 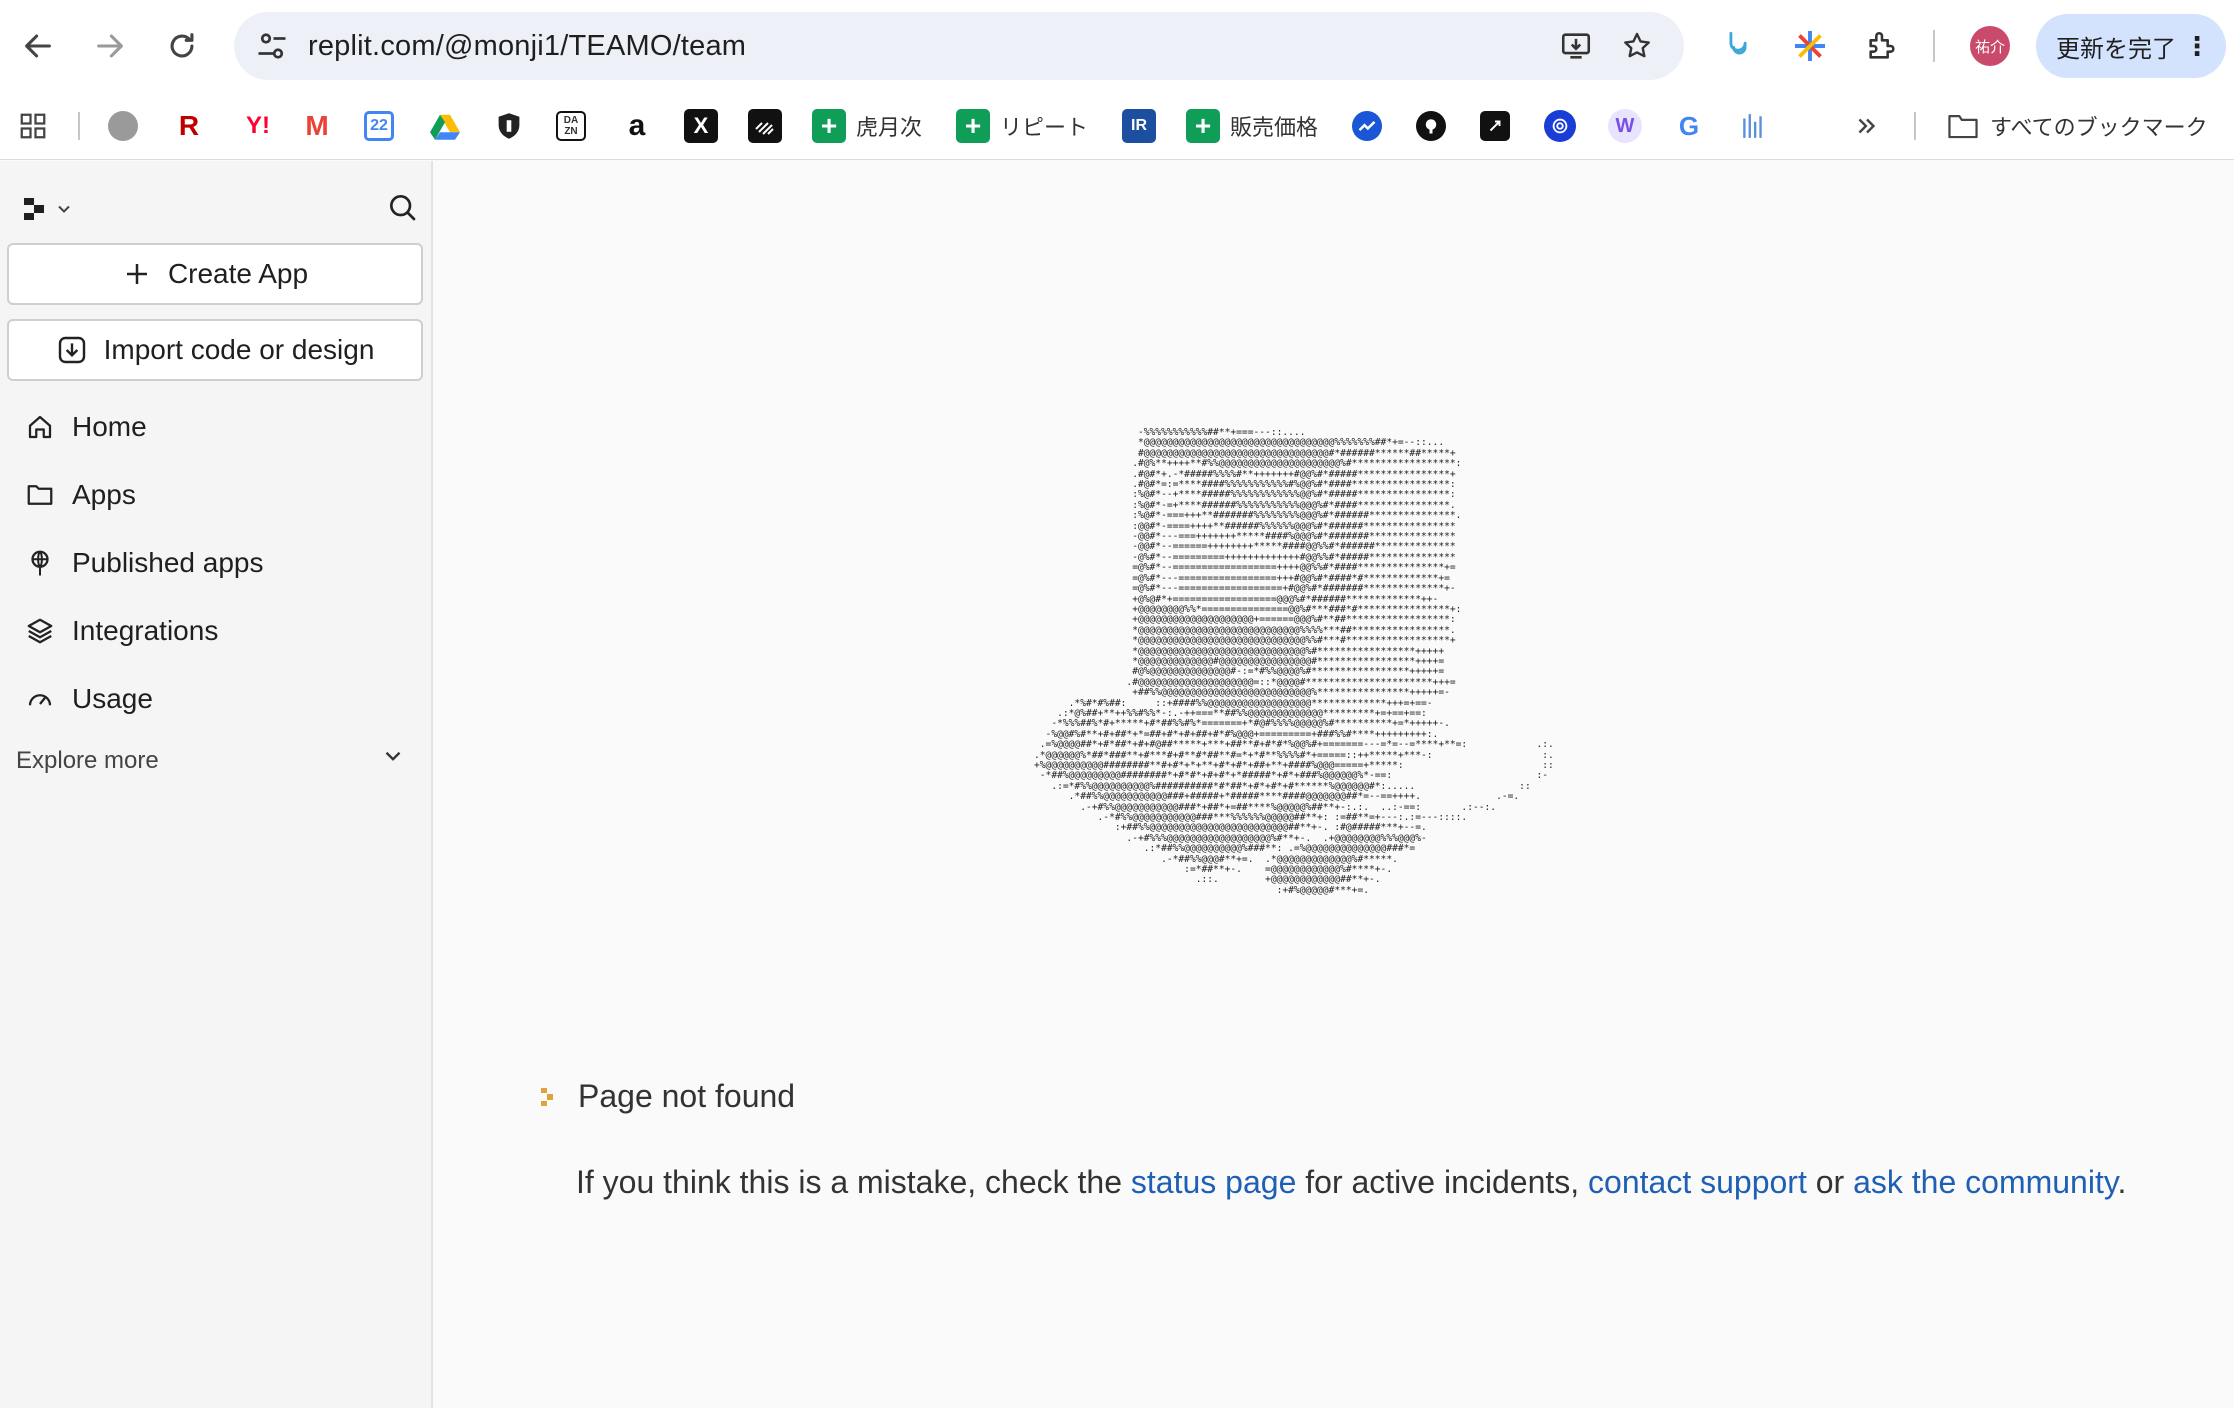 I want to click on bookmark-github, so click(x=1431, y=126).